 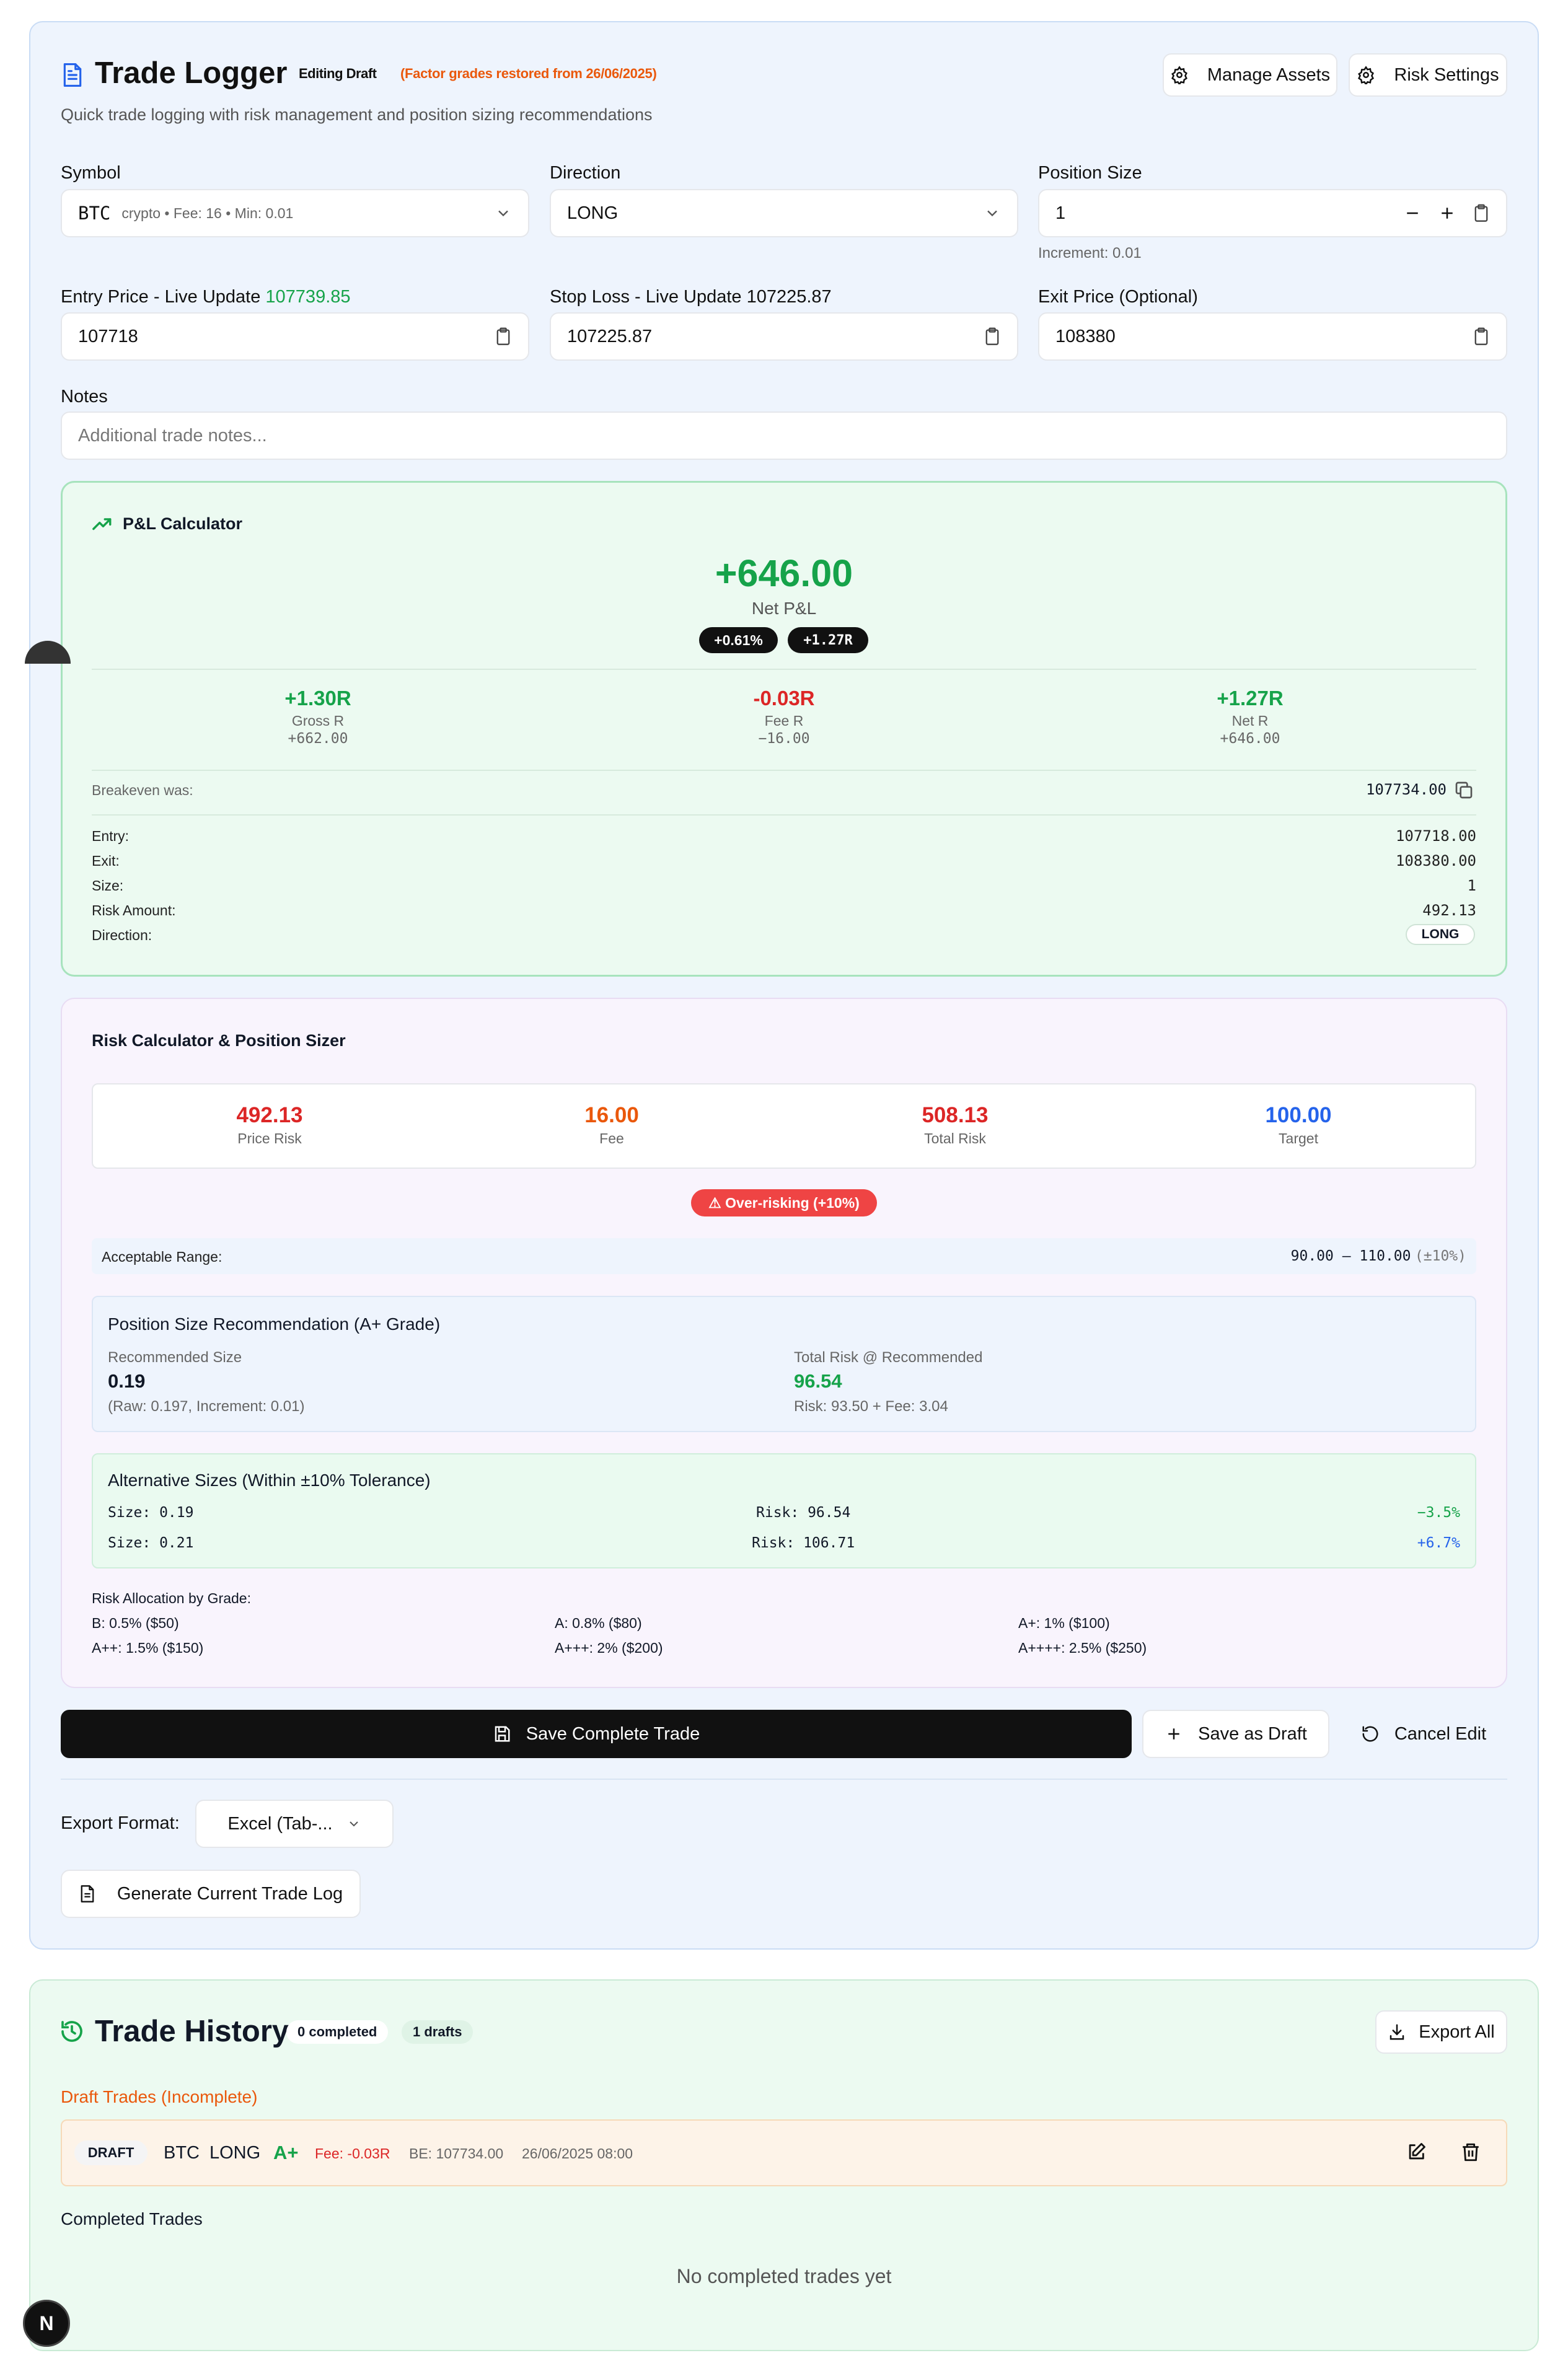 I want to click on save-draft-button: Save as Draft, so click(x=1235, y=1734).